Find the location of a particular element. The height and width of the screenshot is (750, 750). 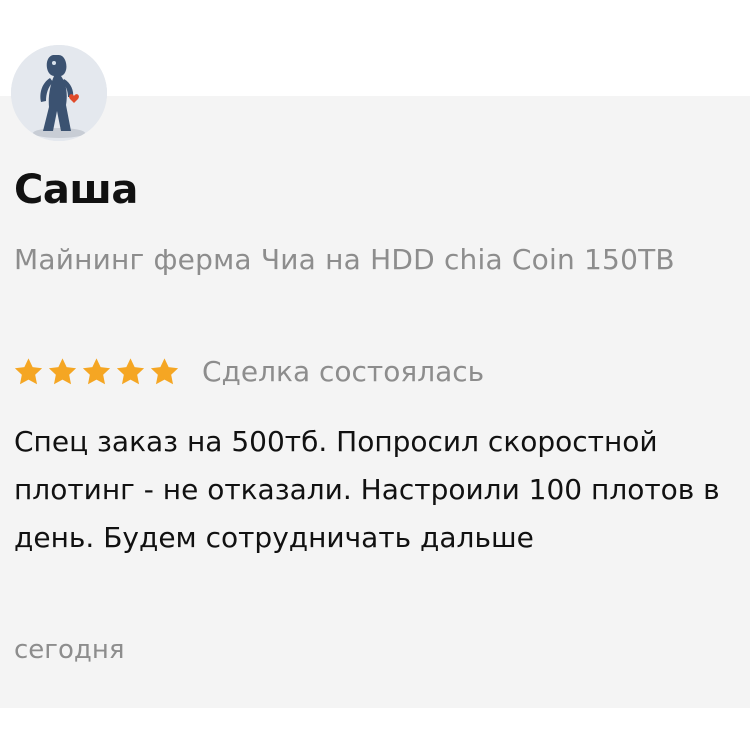

rating-row: Сделка состоялась is located at coordinates (248, 372).